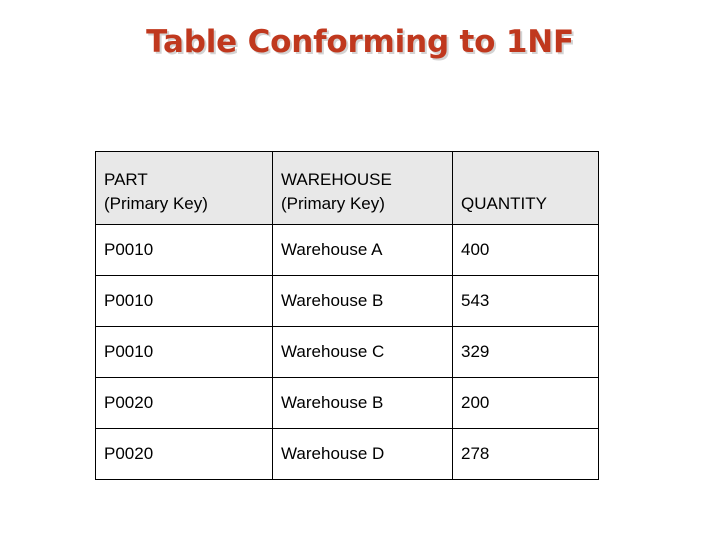  What do you see at coordinates (360, 42) in the screenshot?
I see `page-title: Table Conforming to 1NF` at bounding box center [360, 42].